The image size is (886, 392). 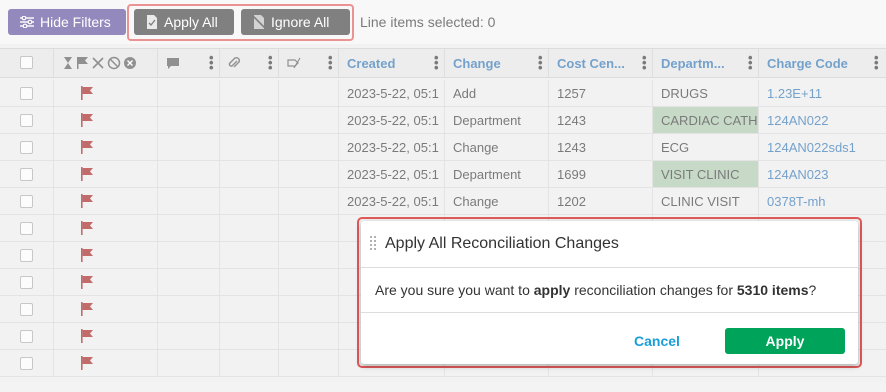 What do you see at coordinates (812, 290) in the screenshot?
I see `message-suffix: ?` at bounding box center [812, 290].